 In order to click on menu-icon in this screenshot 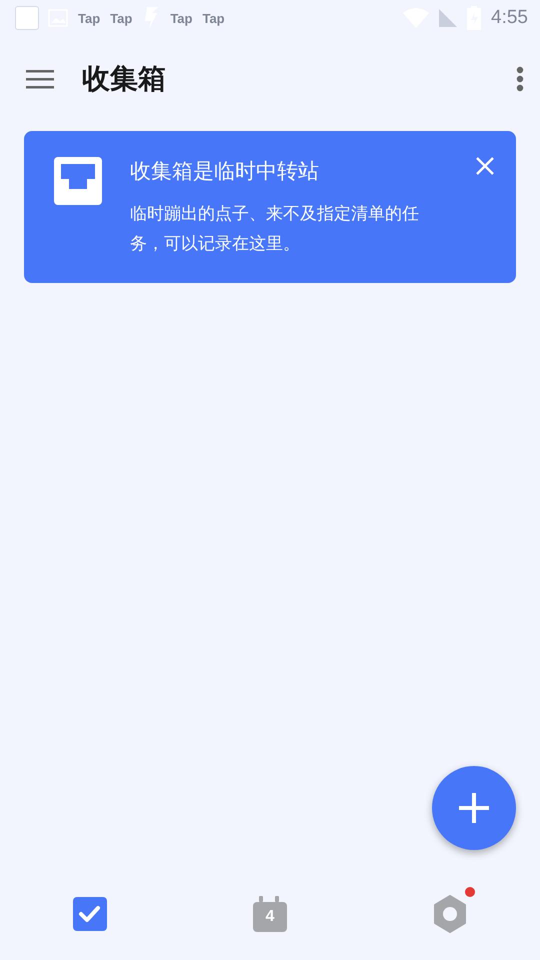, I will do `click(40, 79)`.